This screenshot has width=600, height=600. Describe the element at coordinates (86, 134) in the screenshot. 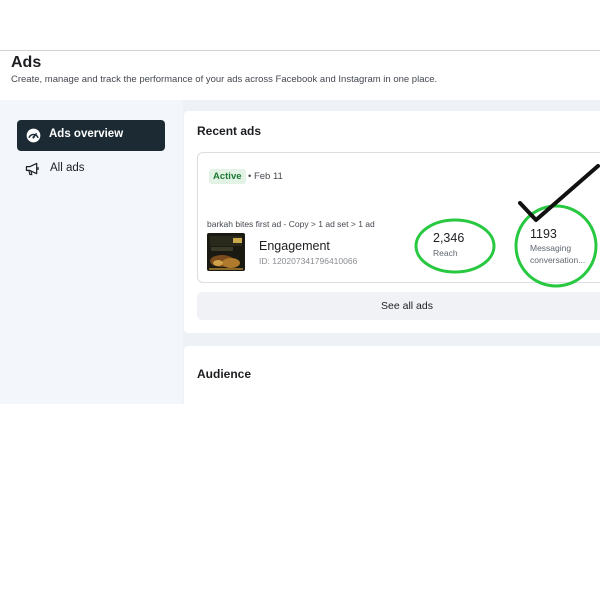

I see `sidebar-item-label: Ads overview` at that location.